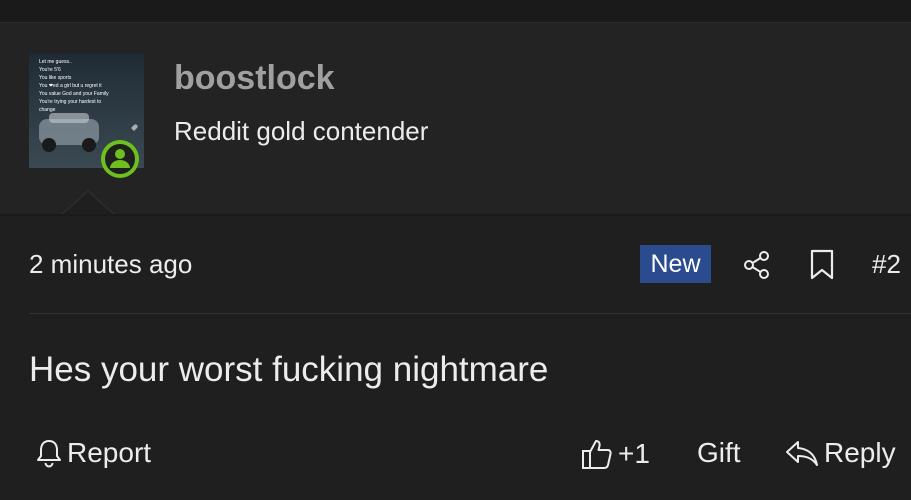 This screenshot has width=911, height=500. Describe the element at coordinates (455, 11) in the screenshot. I see `top-bar` at that location.